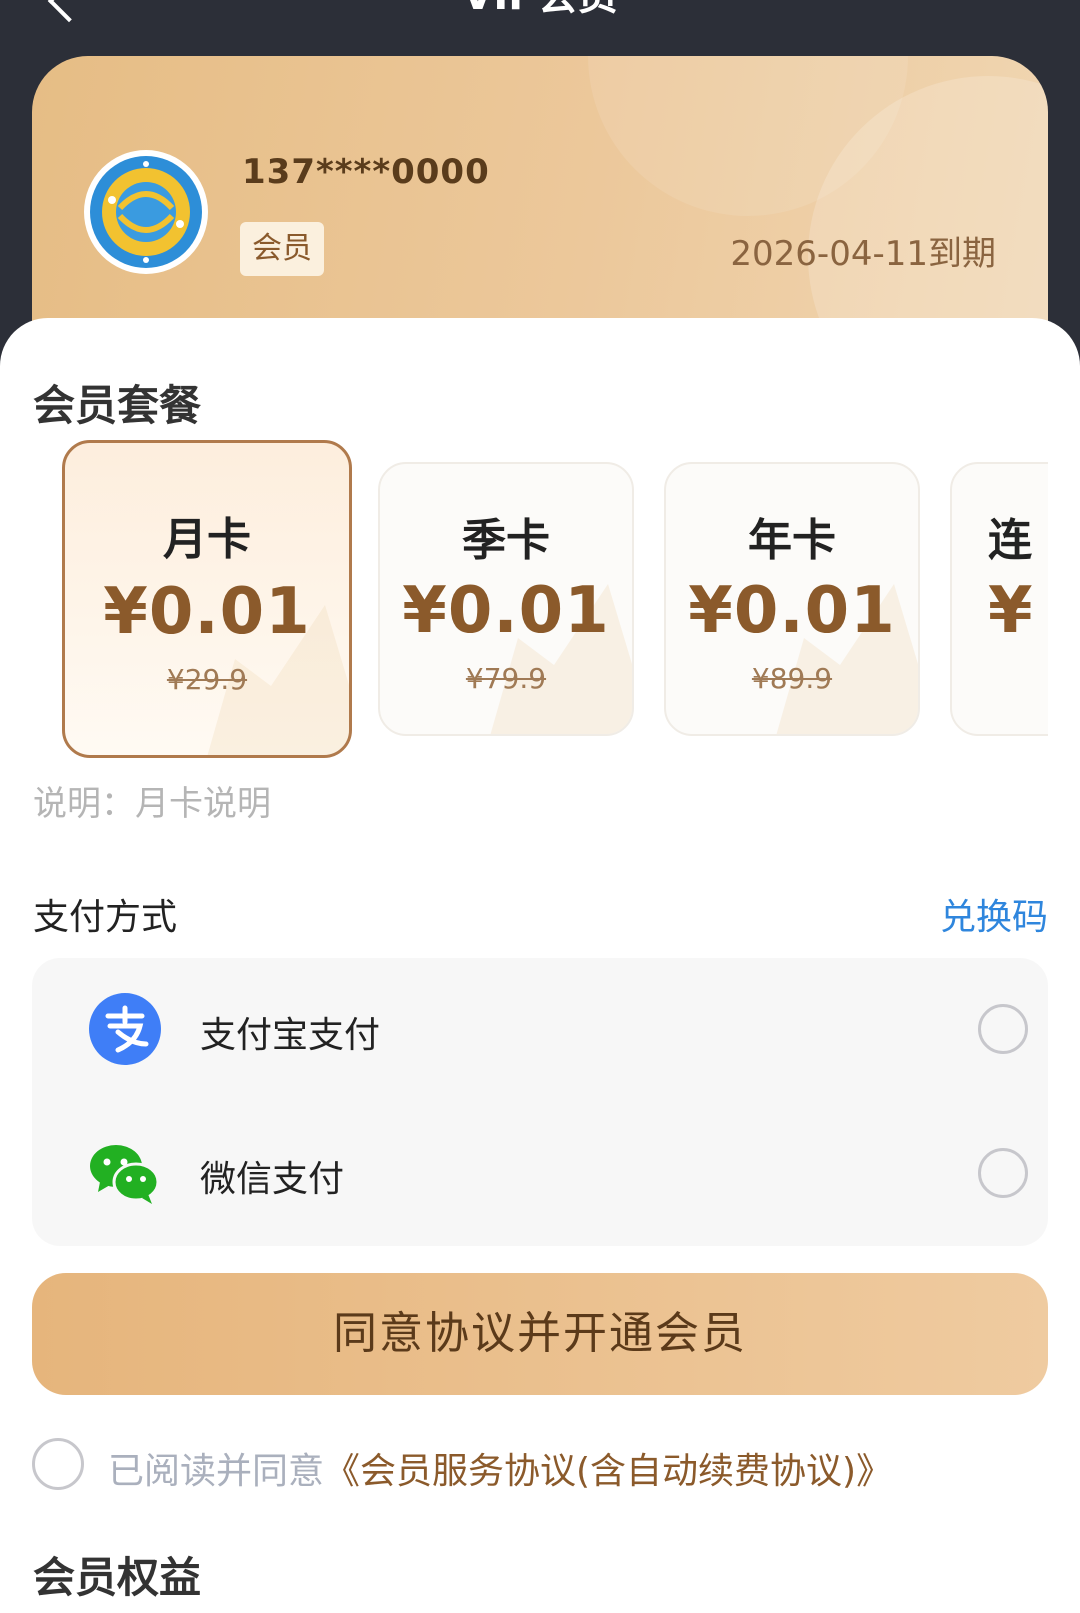  What do you see at coordinates (125, 1174) in the screenshot?
I see `wechat-icon` at bounding box center [125, 1174].